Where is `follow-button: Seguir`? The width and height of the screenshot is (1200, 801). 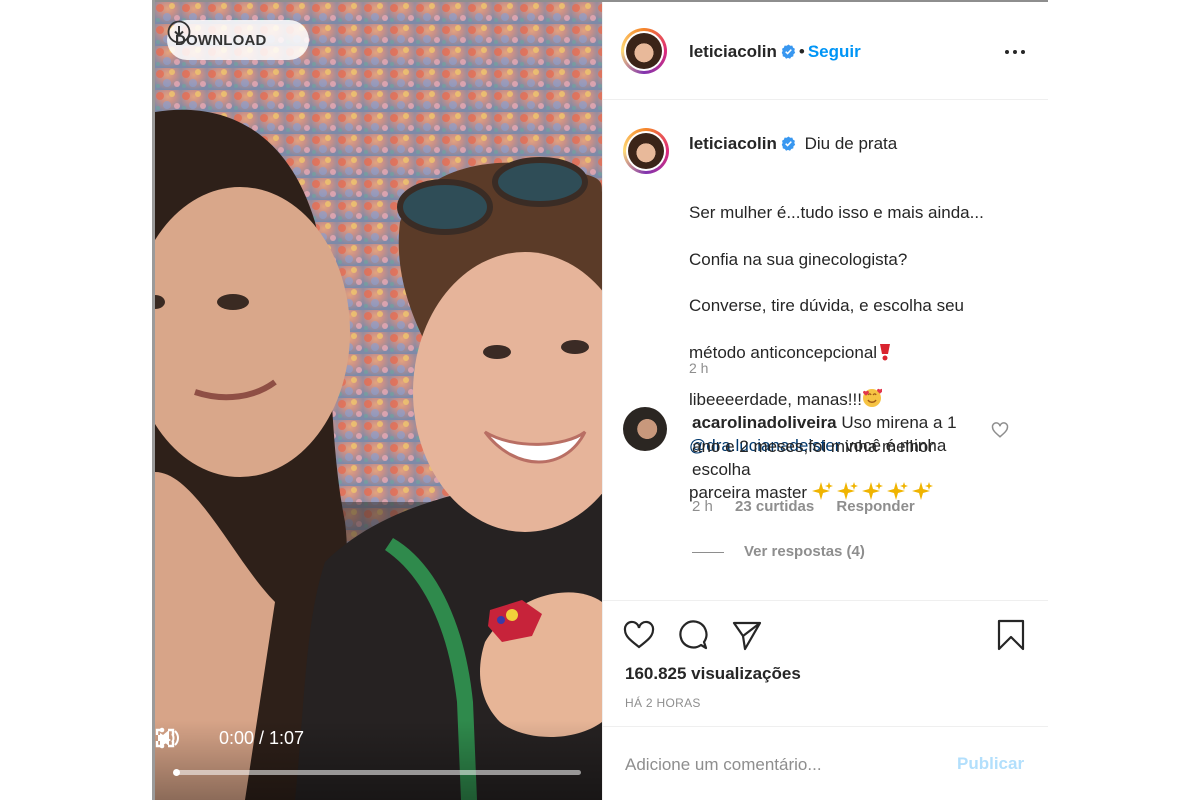
follow-button: Seguir is located at coordinates (834, 51).